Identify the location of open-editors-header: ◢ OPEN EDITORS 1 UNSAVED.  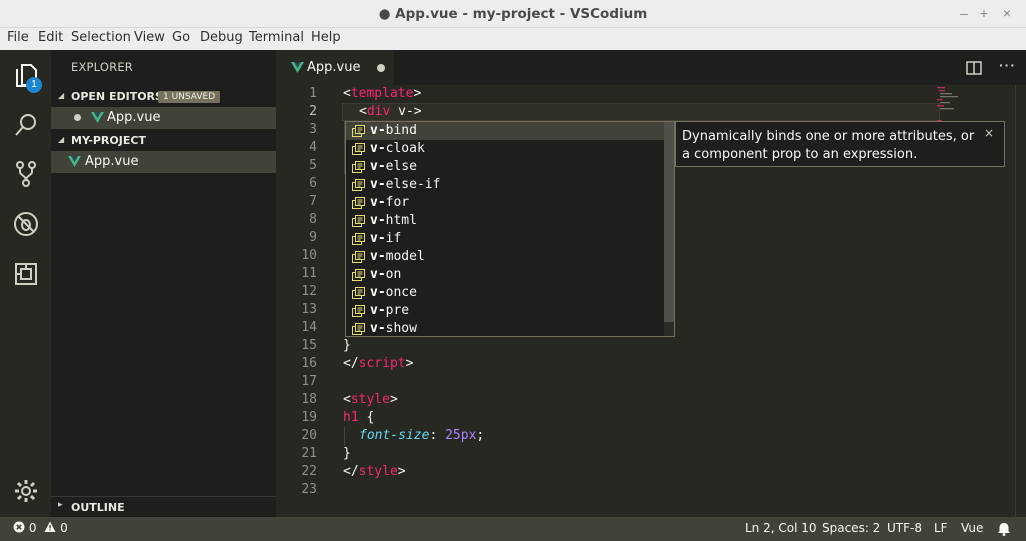
(163, 97).